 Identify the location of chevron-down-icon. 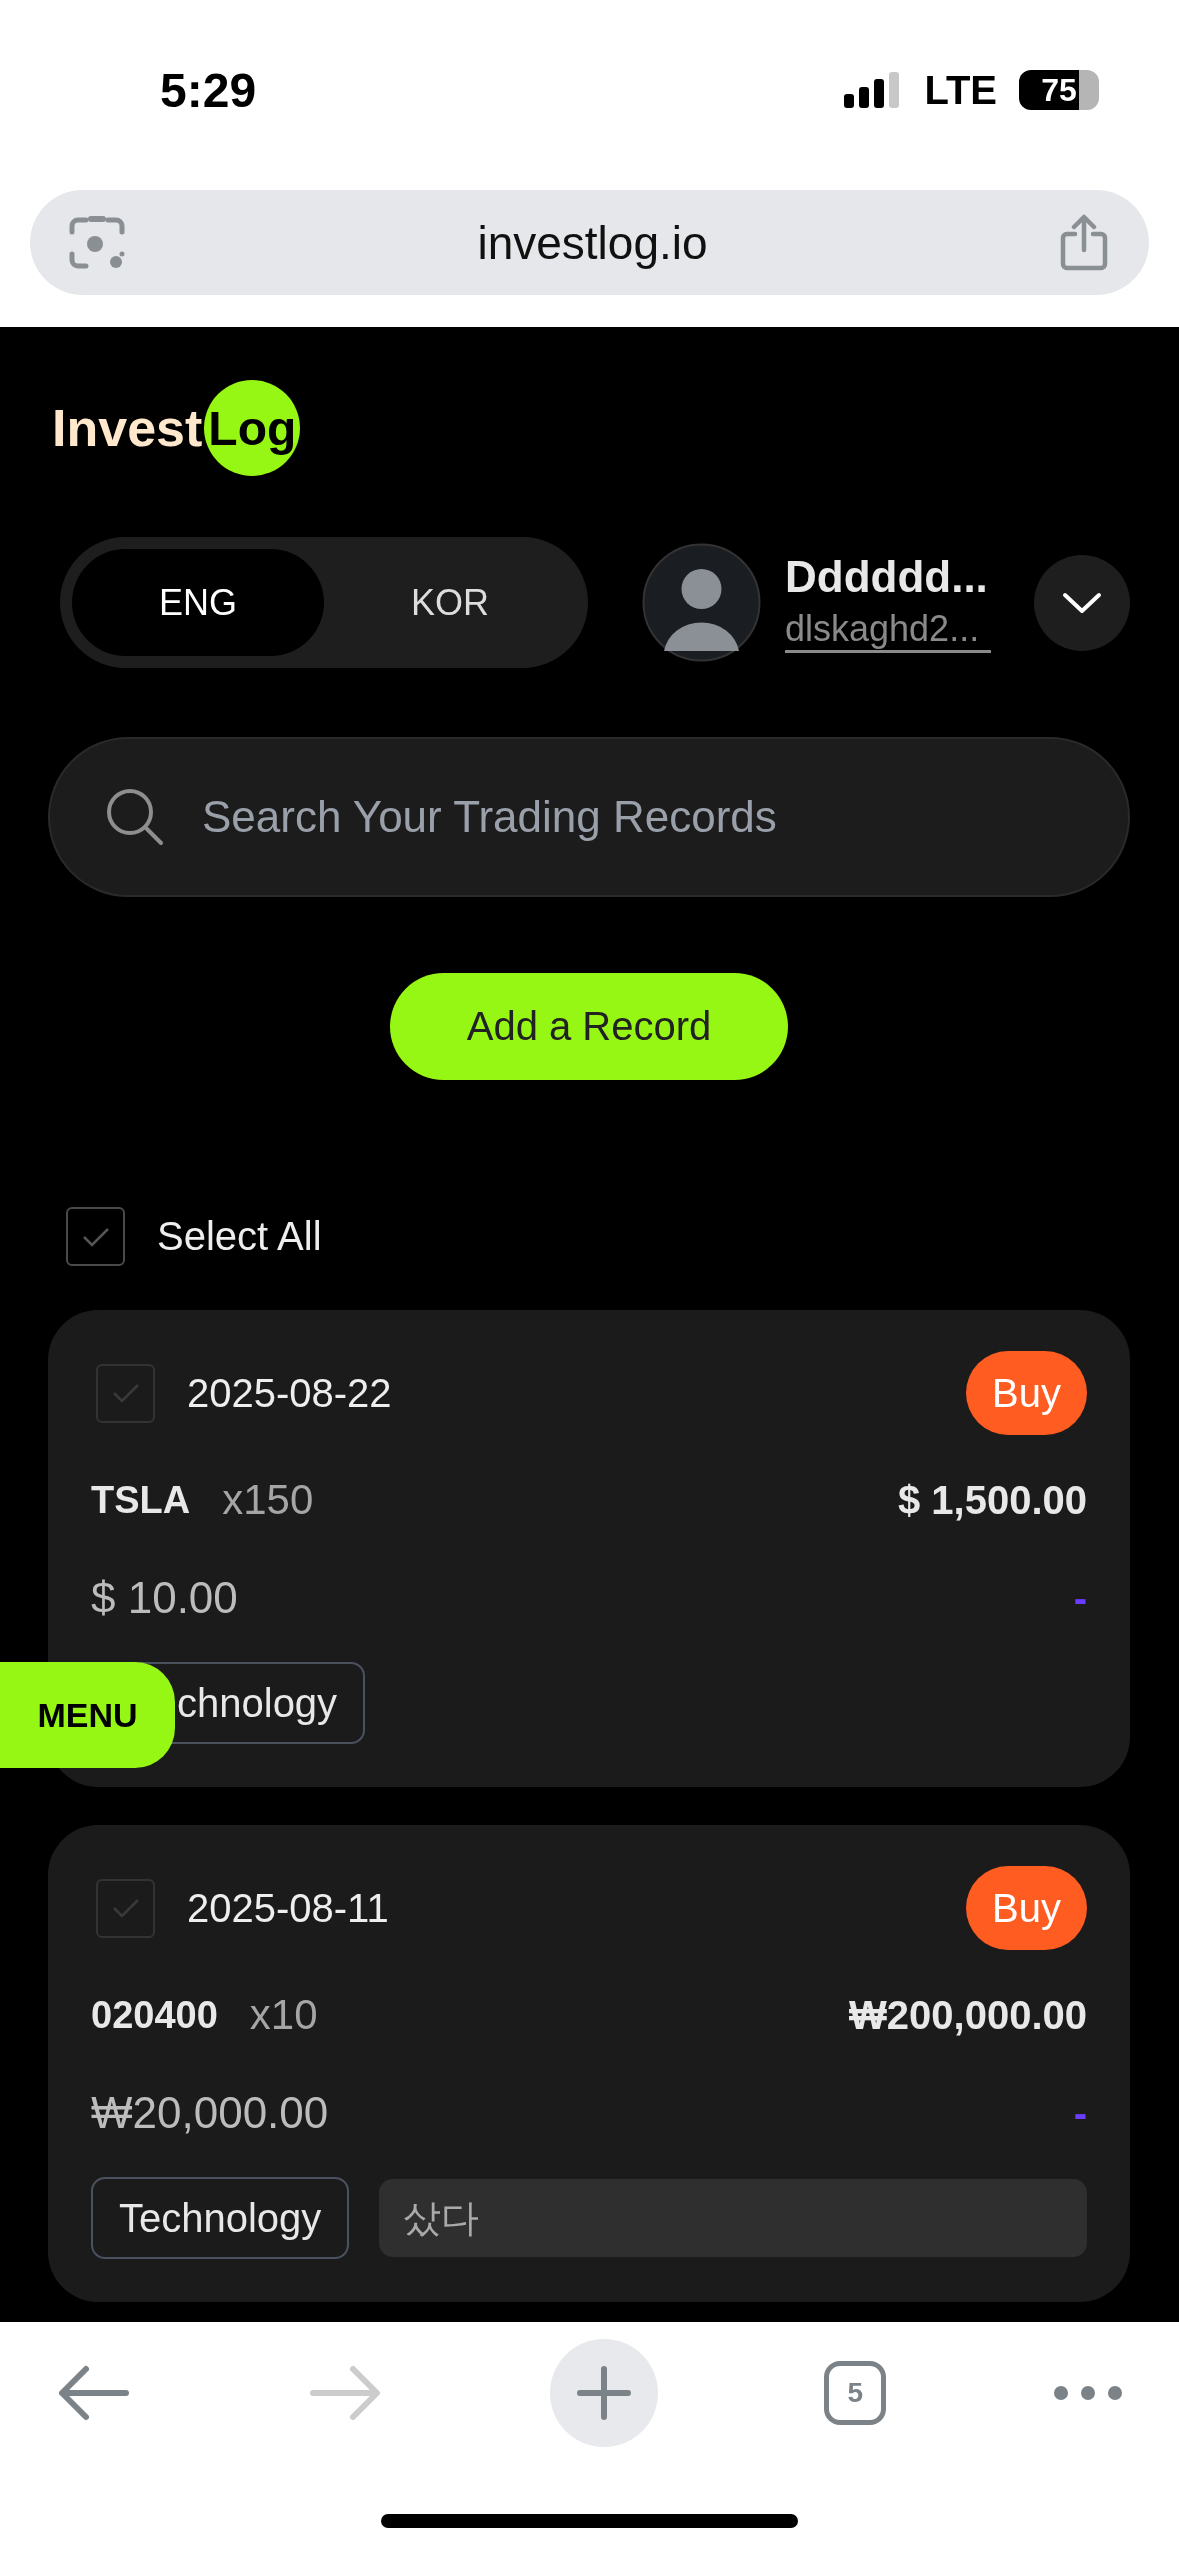
(1082, 602).